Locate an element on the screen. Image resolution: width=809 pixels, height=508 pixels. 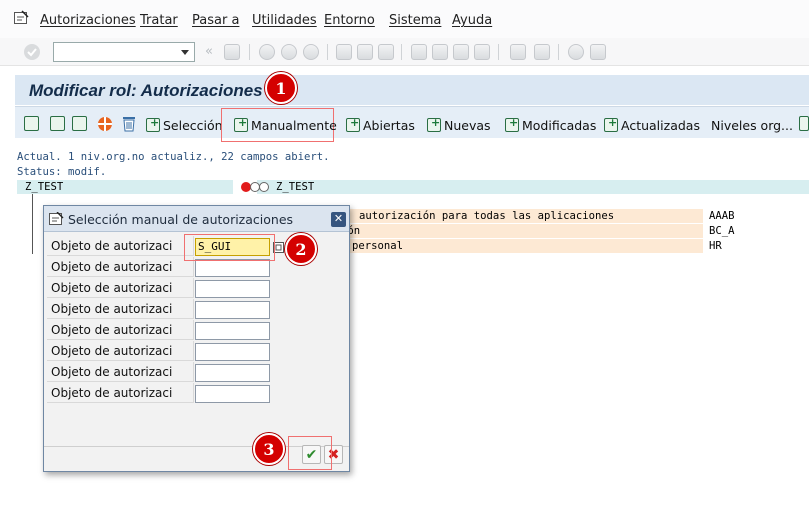
nuevas-label: Nuevas is located at coordinates (467, 125).